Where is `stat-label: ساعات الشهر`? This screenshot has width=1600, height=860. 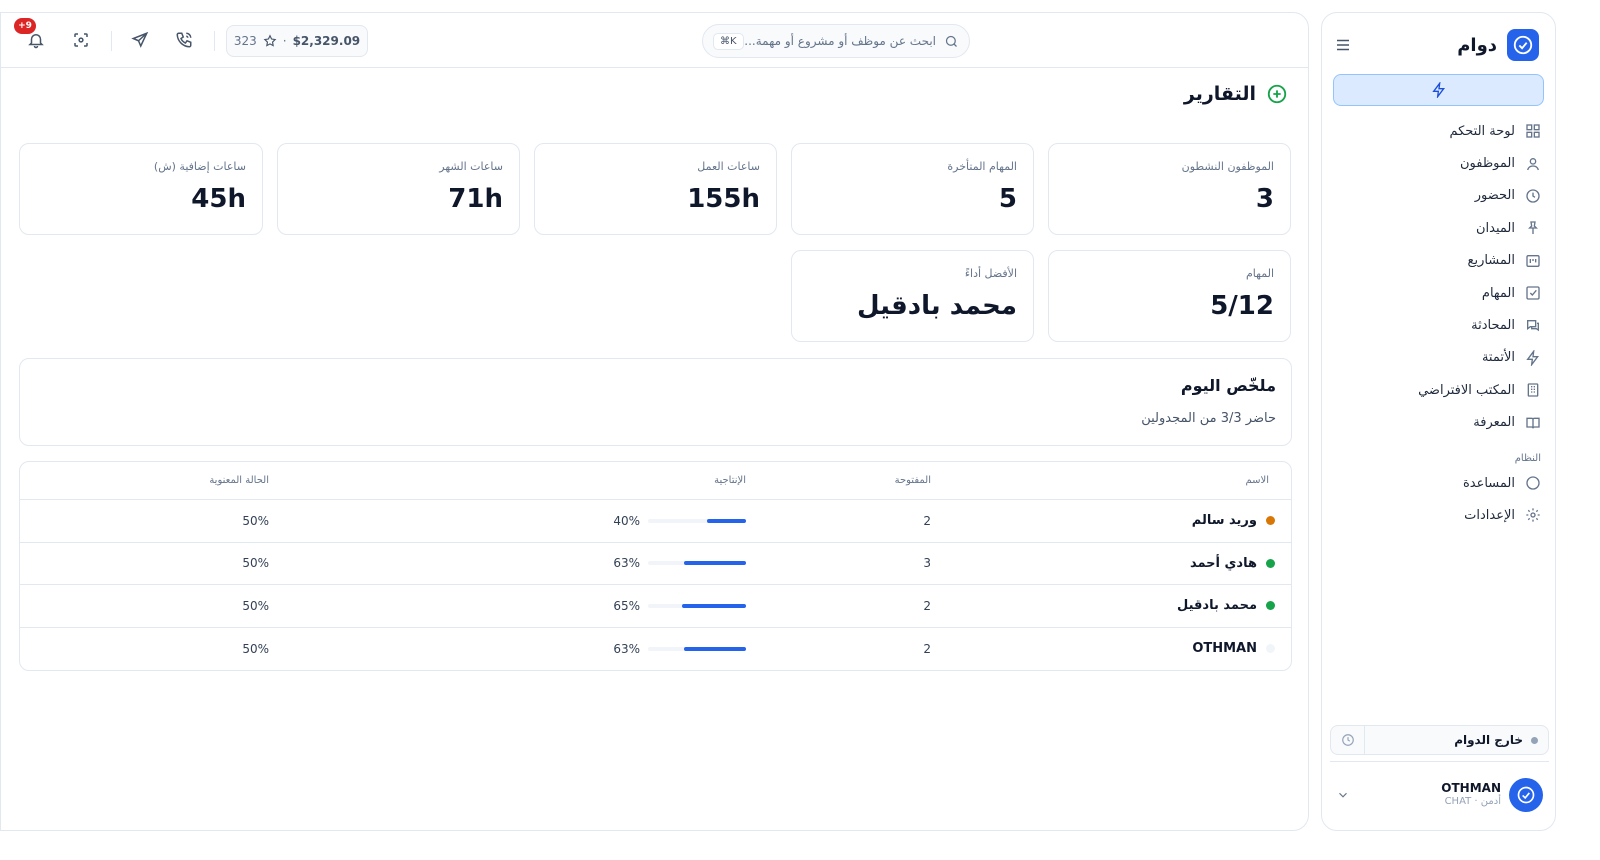 stat-label: ساعات الشهر is located at coordinates (471, 166).